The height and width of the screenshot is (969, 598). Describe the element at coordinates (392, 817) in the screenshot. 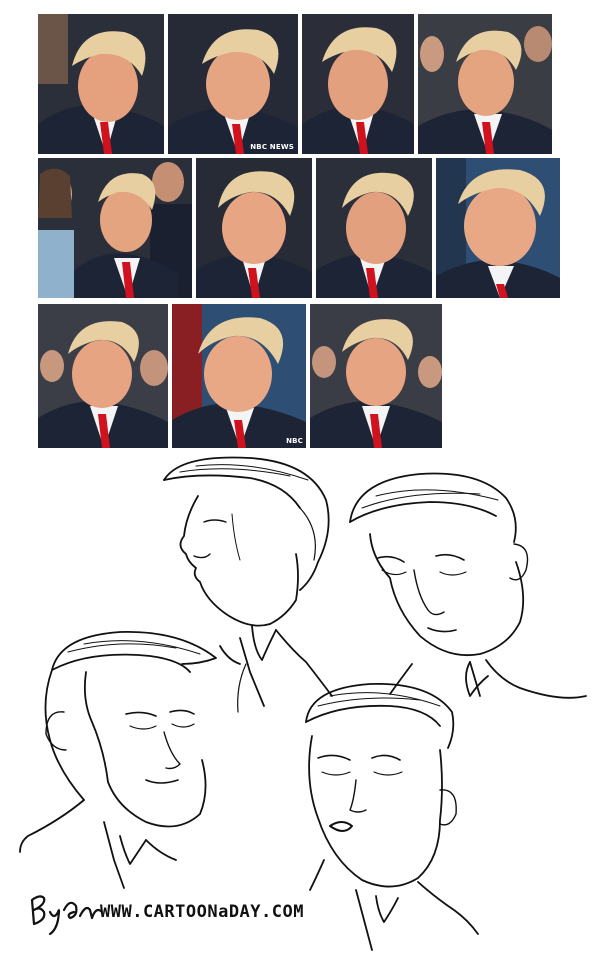

I see `sketch-frontal-head` at that location.